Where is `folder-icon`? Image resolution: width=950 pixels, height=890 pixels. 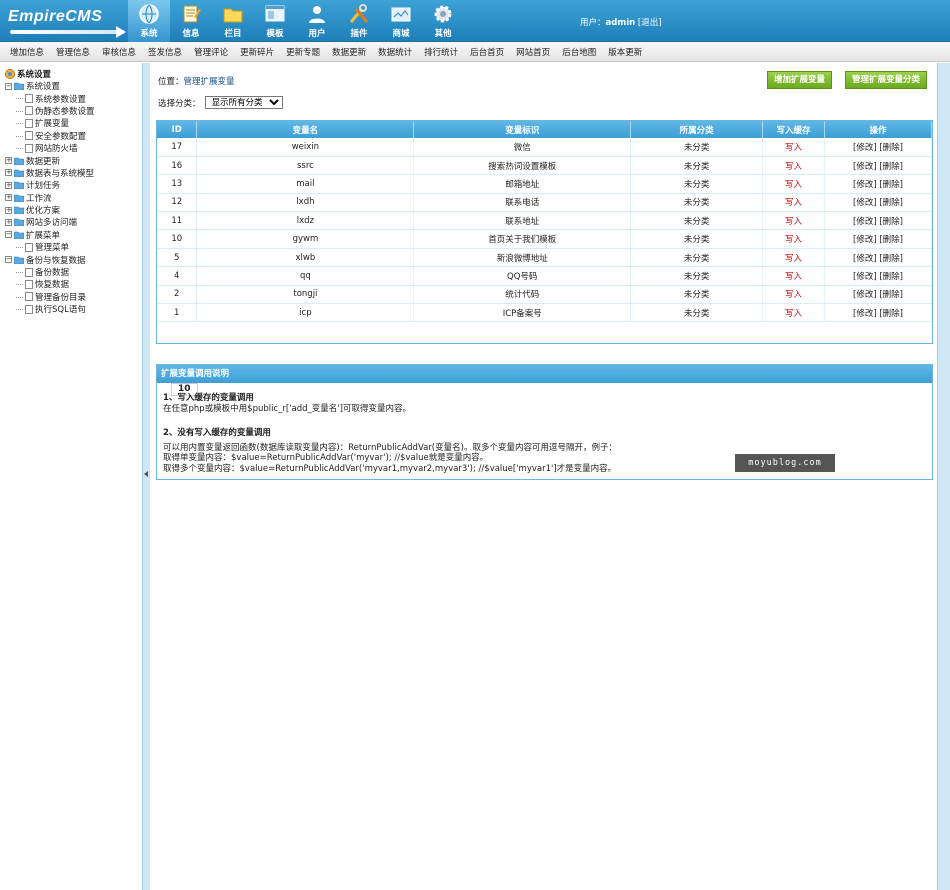
folder-icon is located at coordinates (19, 223).